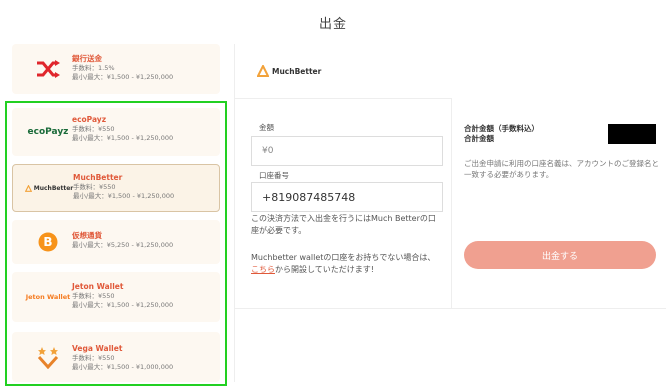 This screenshot has width=666, height=386. What do you see at coordinates (93, 68) in the screenshot?
I see `method-fee: 手数料：1.5%` at bounding box center [93, 68].